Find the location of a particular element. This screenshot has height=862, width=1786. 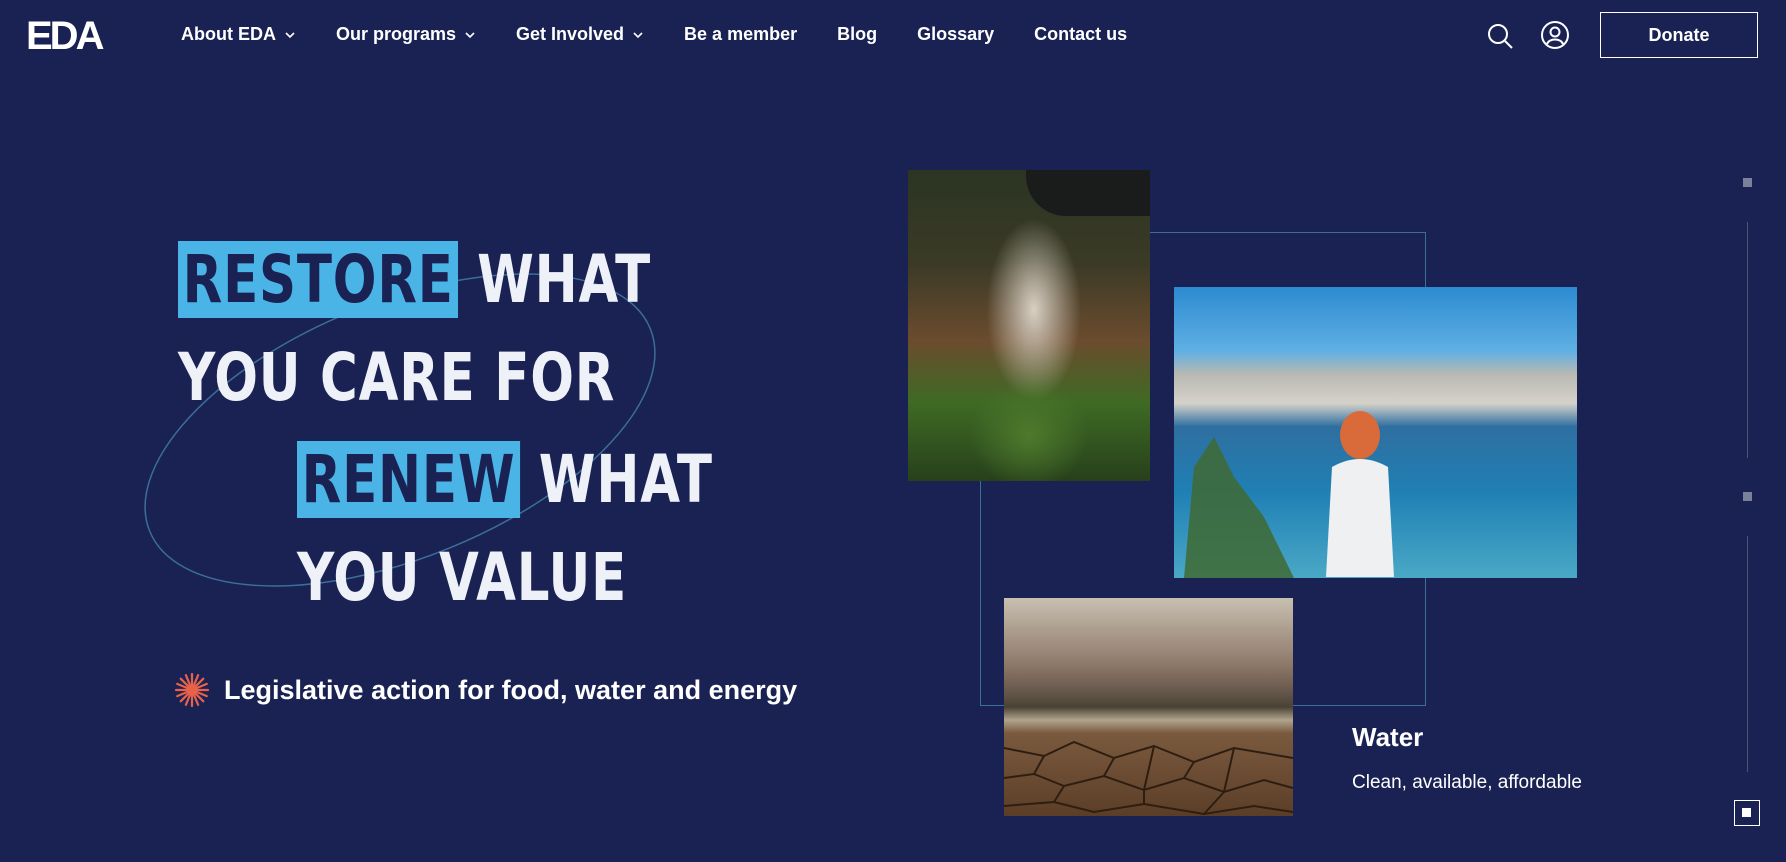

nav-label-glossary: Glossary is located at coordinates (956, 34).